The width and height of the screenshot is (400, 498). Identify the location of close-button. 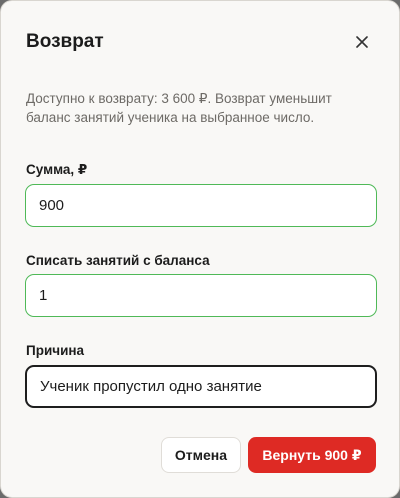
(362, 42).